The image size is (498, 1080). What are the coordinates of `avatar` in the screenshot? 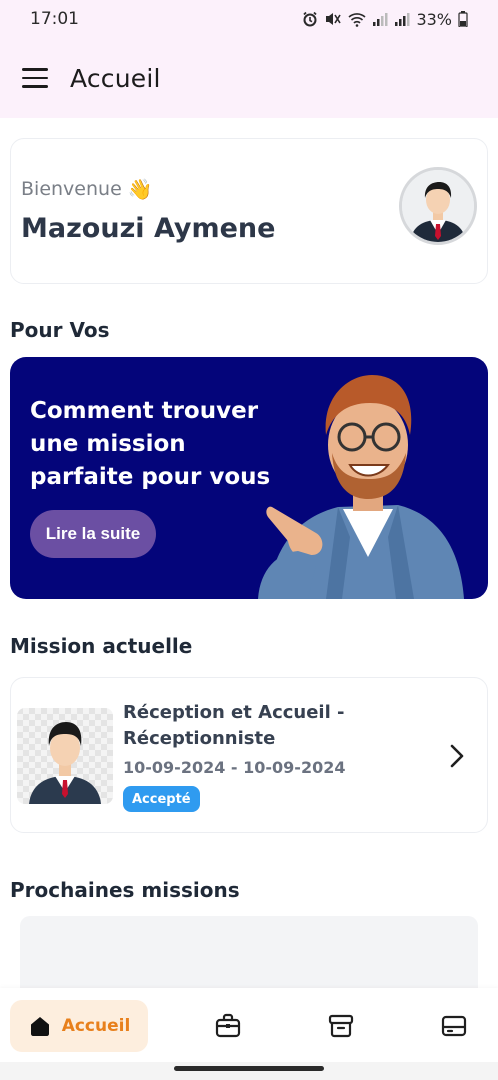 It's located at (438, 206).